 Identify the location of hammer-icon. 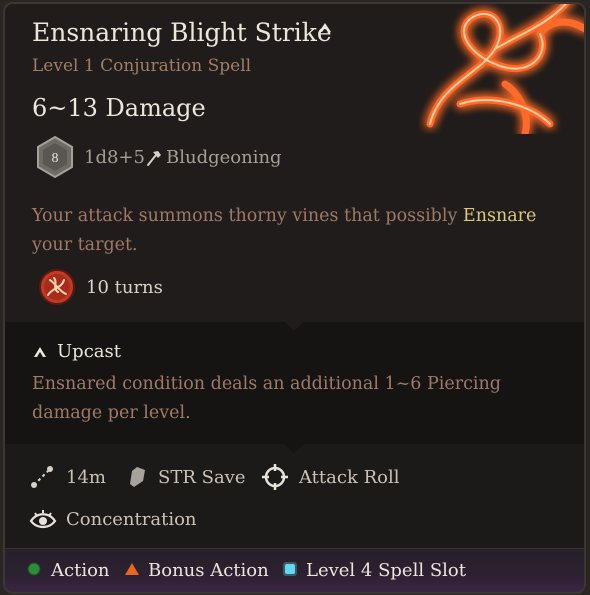
(154, 158).